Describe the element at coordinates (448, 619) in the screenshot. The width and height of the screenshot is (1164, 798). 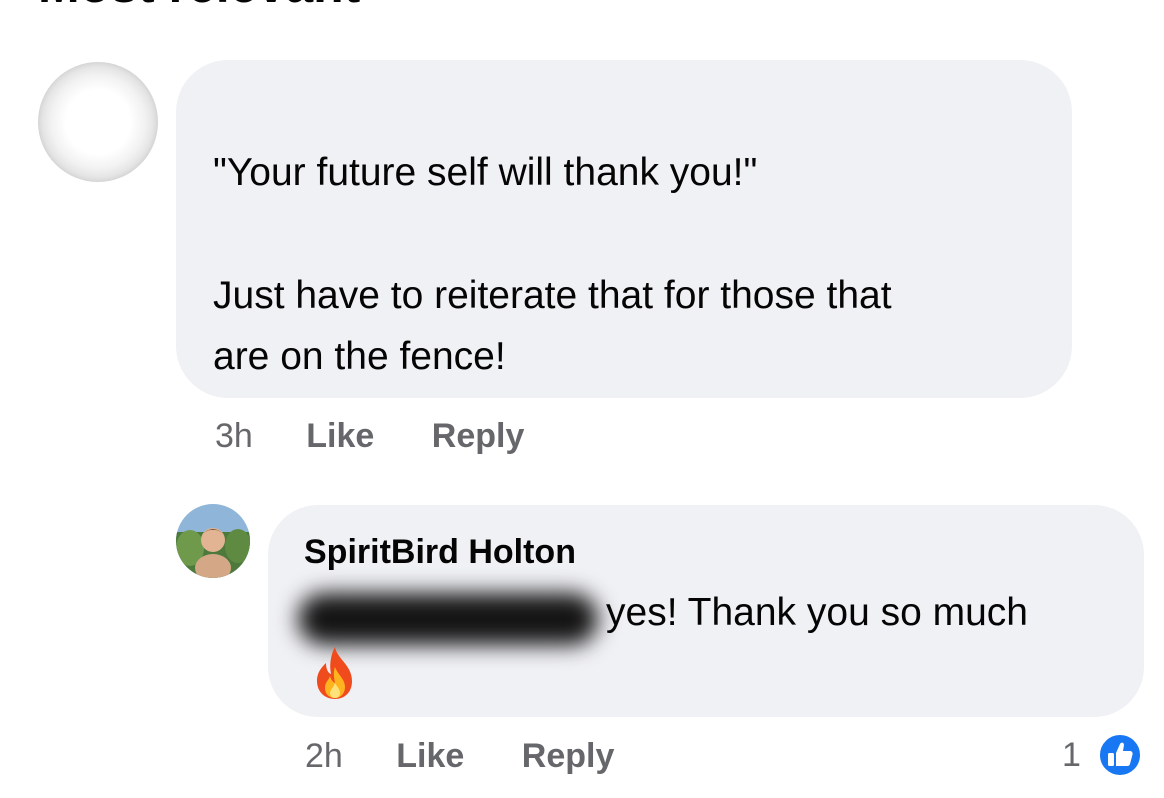
I see `redacted-mention` at that location.